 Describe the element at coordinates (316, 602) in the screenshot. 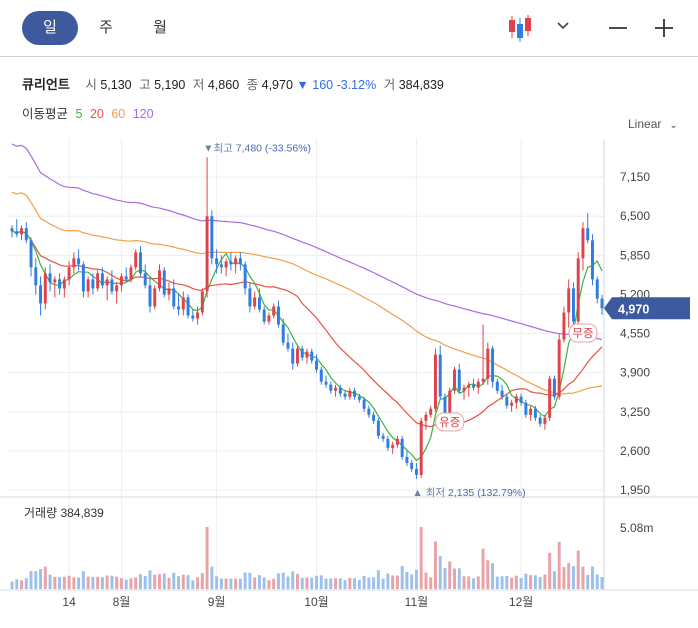

I see `time-tick-label: 10월` at that location.